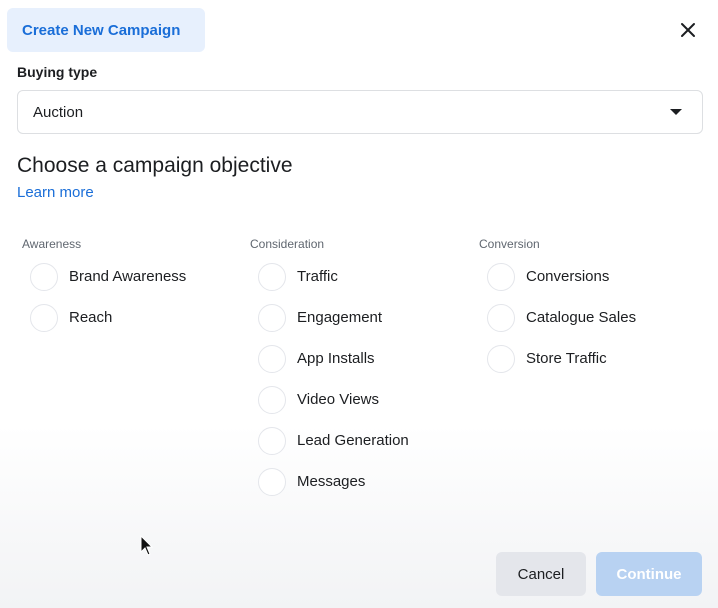  I want to click on objective-option-video-views: Video Views, so click(364, 399).